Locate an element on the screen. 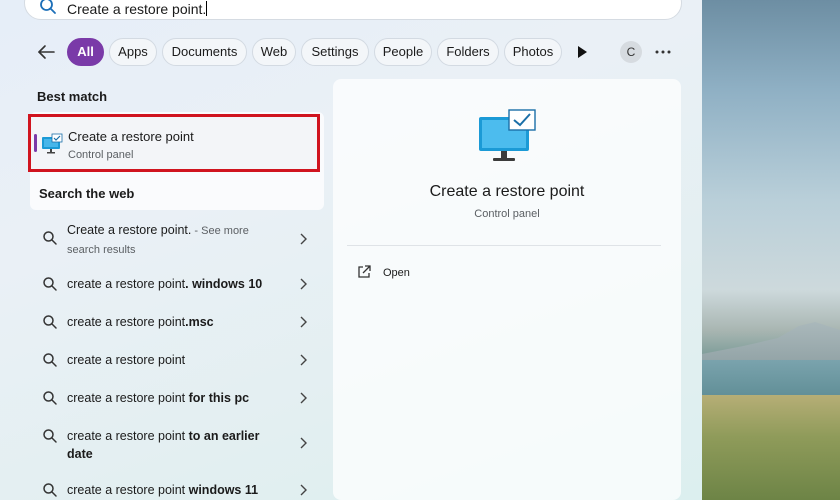 This screenshot has height=500, width=840. web-result-4: create a restore point for this pc is located at coordinates (175, 398).